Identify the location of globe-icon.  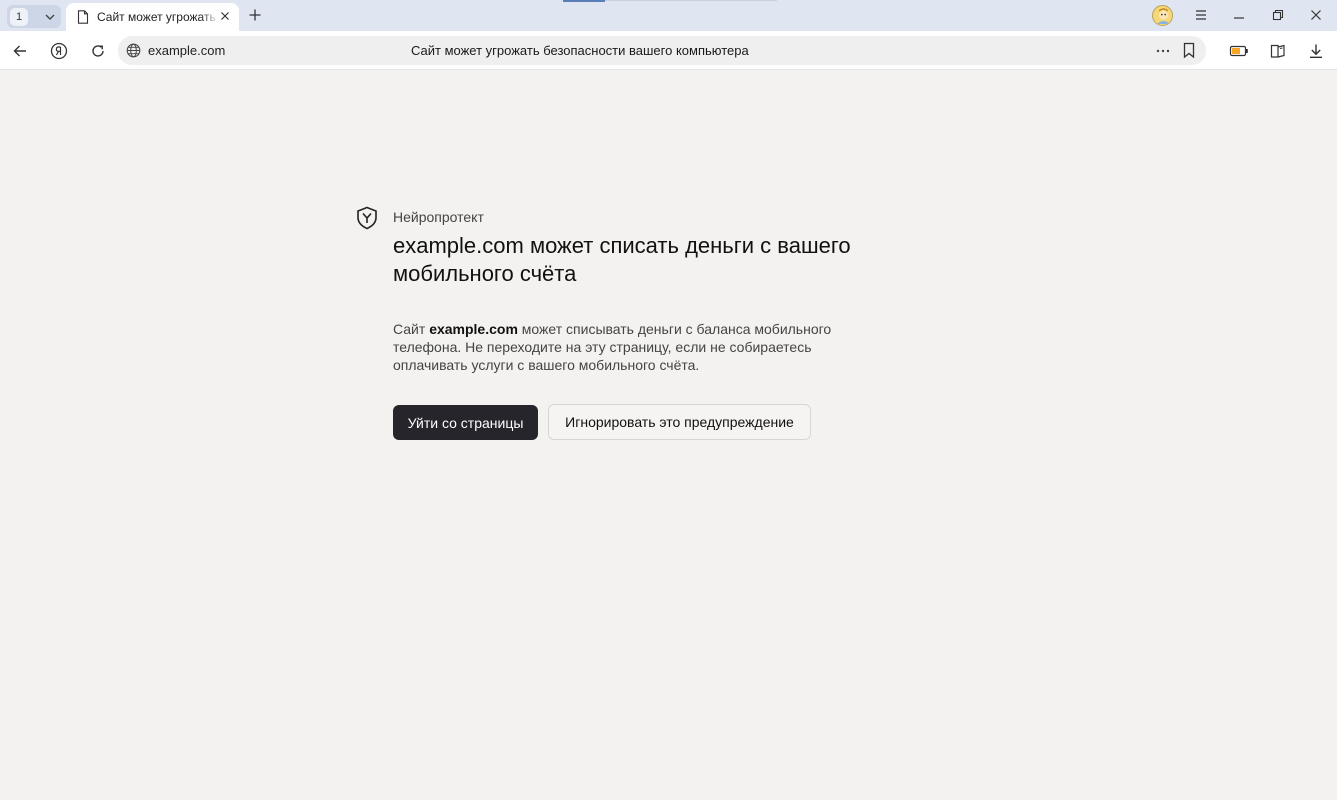
(133, 50).